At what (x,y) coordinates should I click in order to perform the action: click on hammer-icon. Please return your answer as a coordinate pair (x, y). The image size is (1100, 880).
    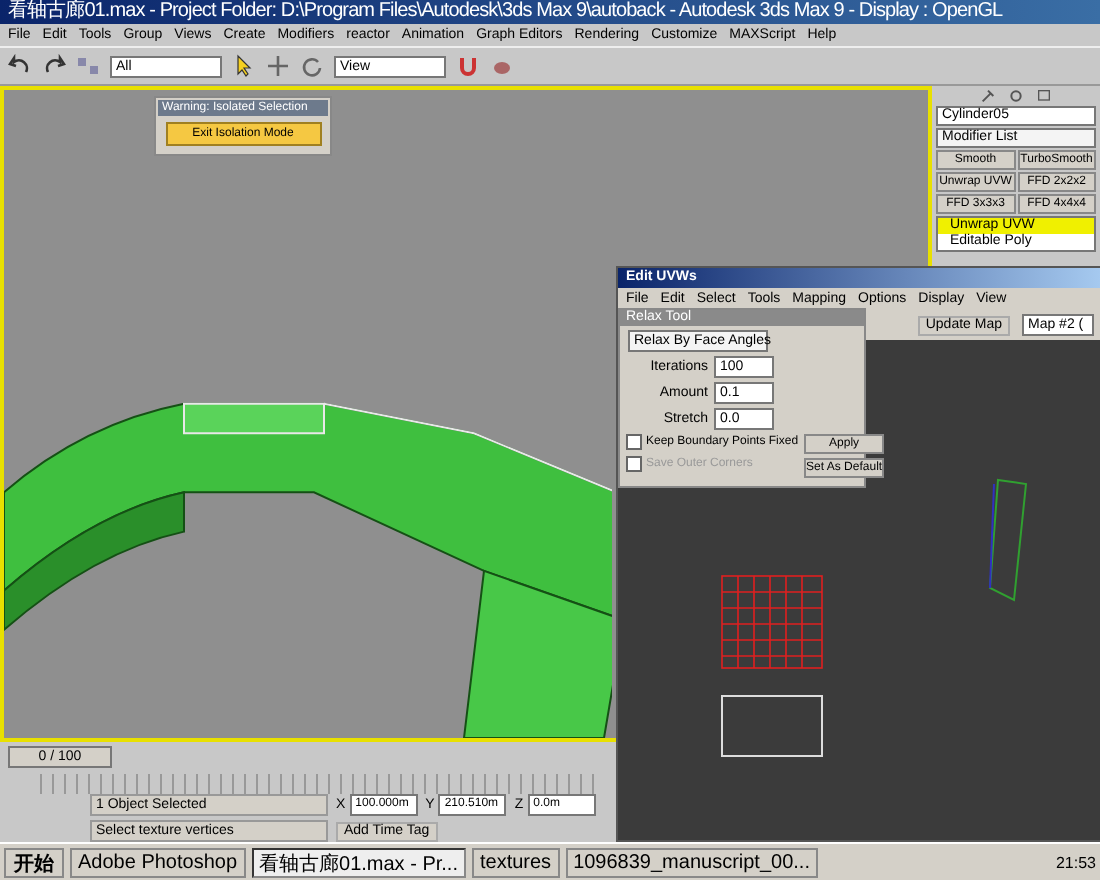
    Looking at the image, I should click on (988, 96).